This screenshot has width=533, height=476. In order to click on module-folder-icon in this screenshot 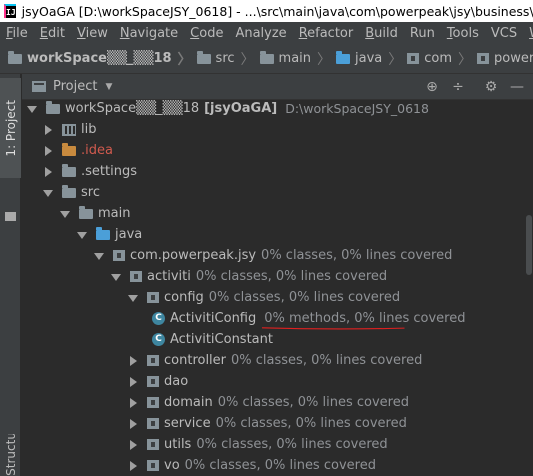, I will do `click(53, 107)`.